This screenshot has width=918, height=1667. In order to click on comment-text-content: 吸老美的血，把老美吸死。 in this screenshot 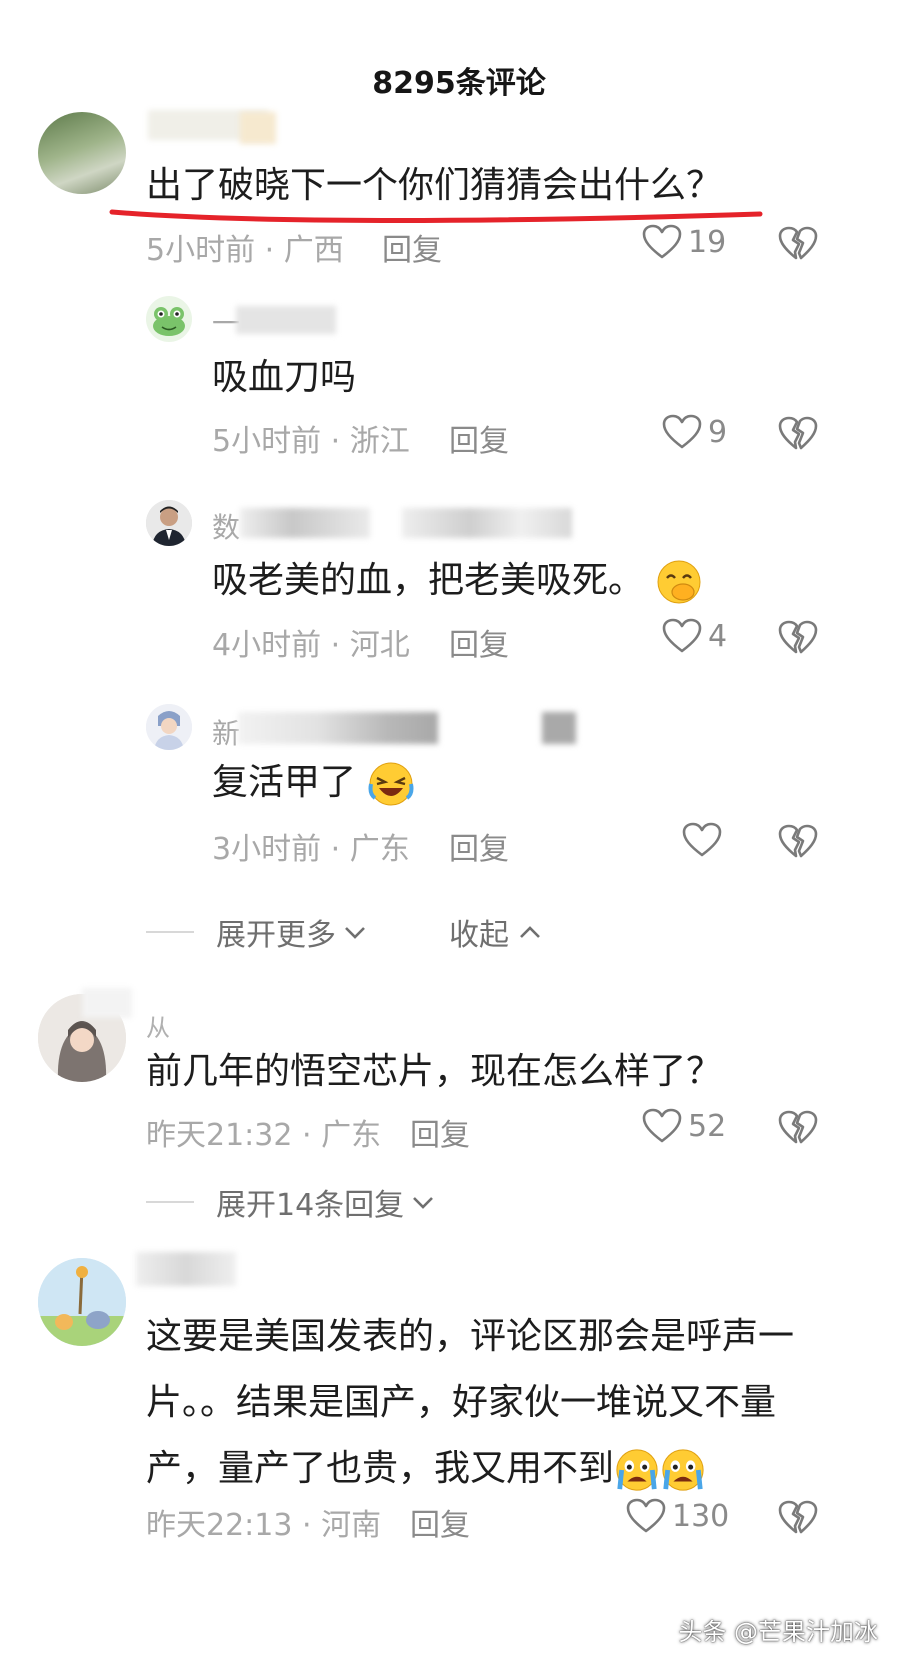, I will do `click(428, 580)`.